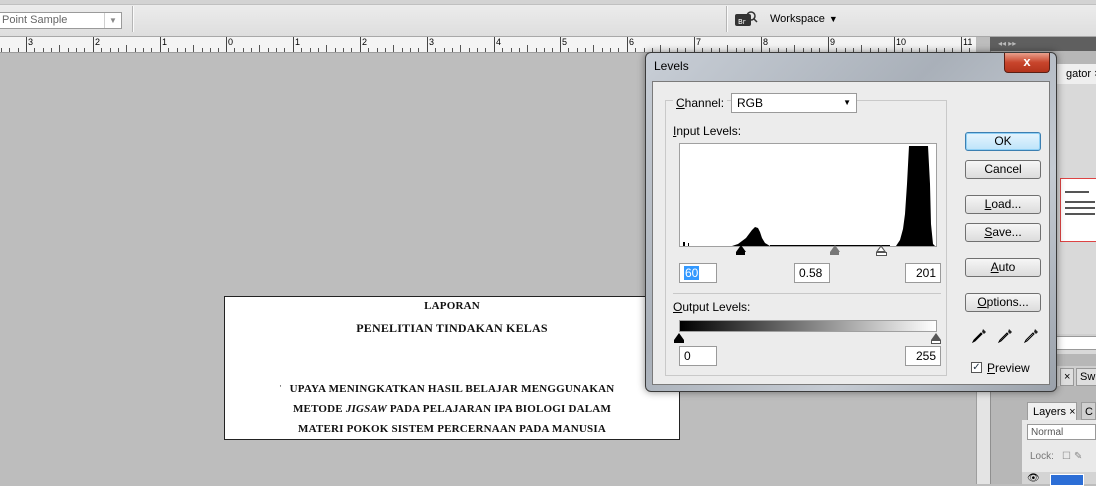 The height and width of the screenshot is (486, 1096). I want to click on histogram, so click(808, 195).